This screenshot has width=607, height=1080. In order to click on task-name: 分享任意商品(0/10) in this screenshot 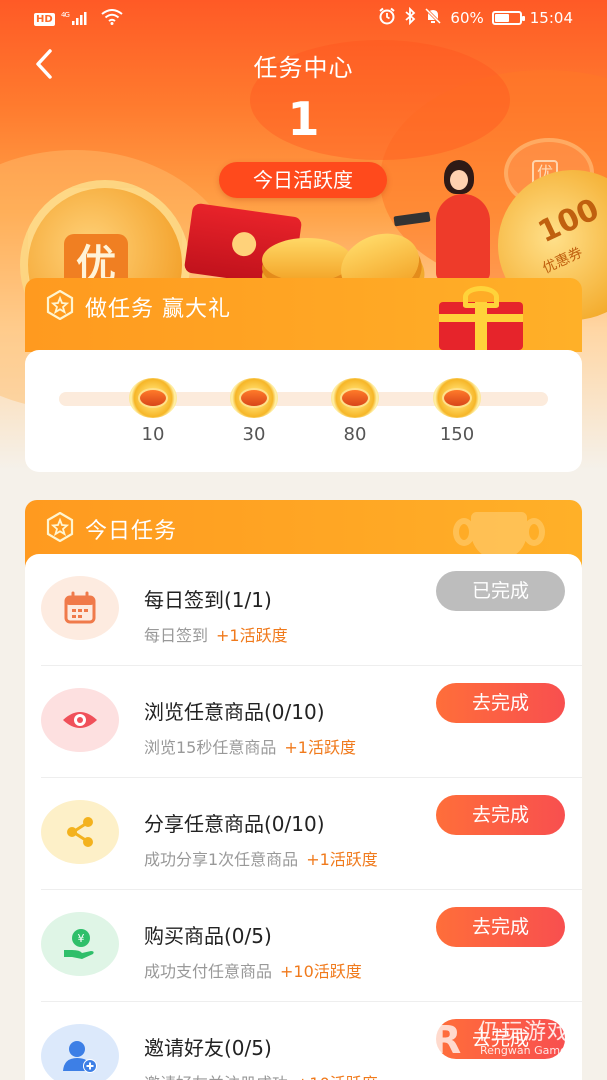, I will do `click(234, 824)`.